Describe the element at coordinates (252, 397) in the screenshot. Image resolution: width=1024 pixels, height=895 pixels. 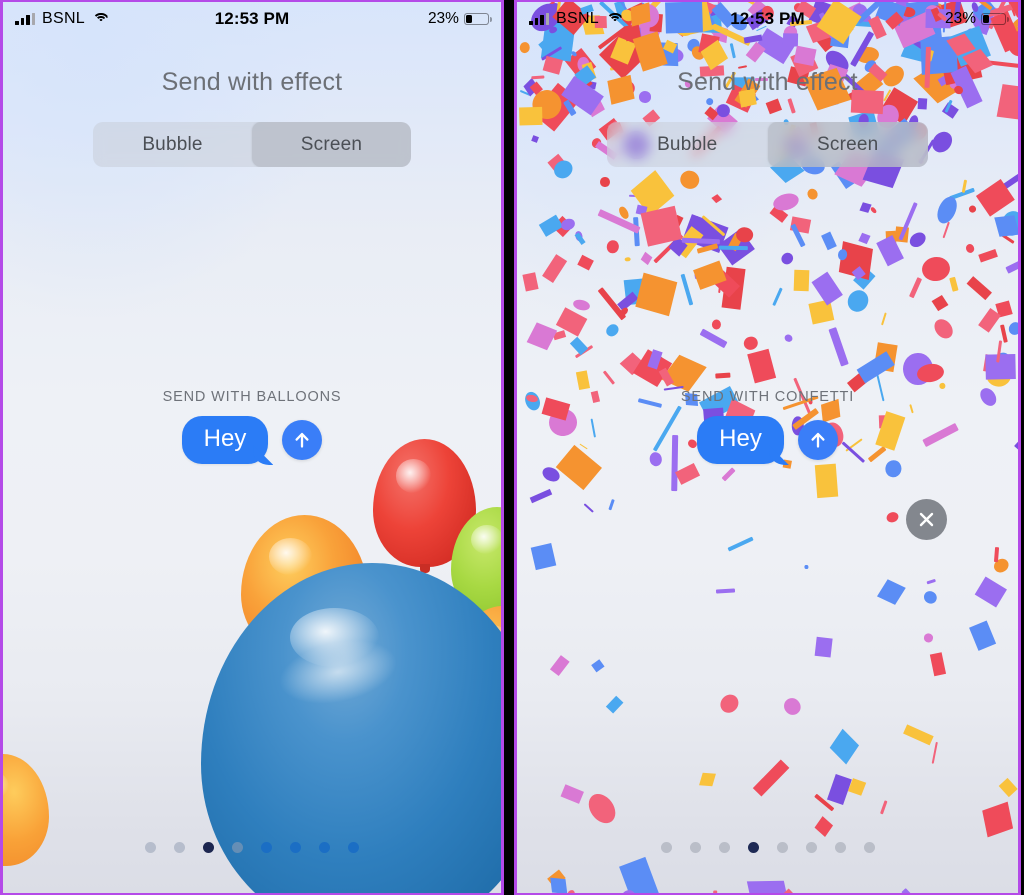
I see `effect-name-label: SEND WITH BALLOONS` at that location.